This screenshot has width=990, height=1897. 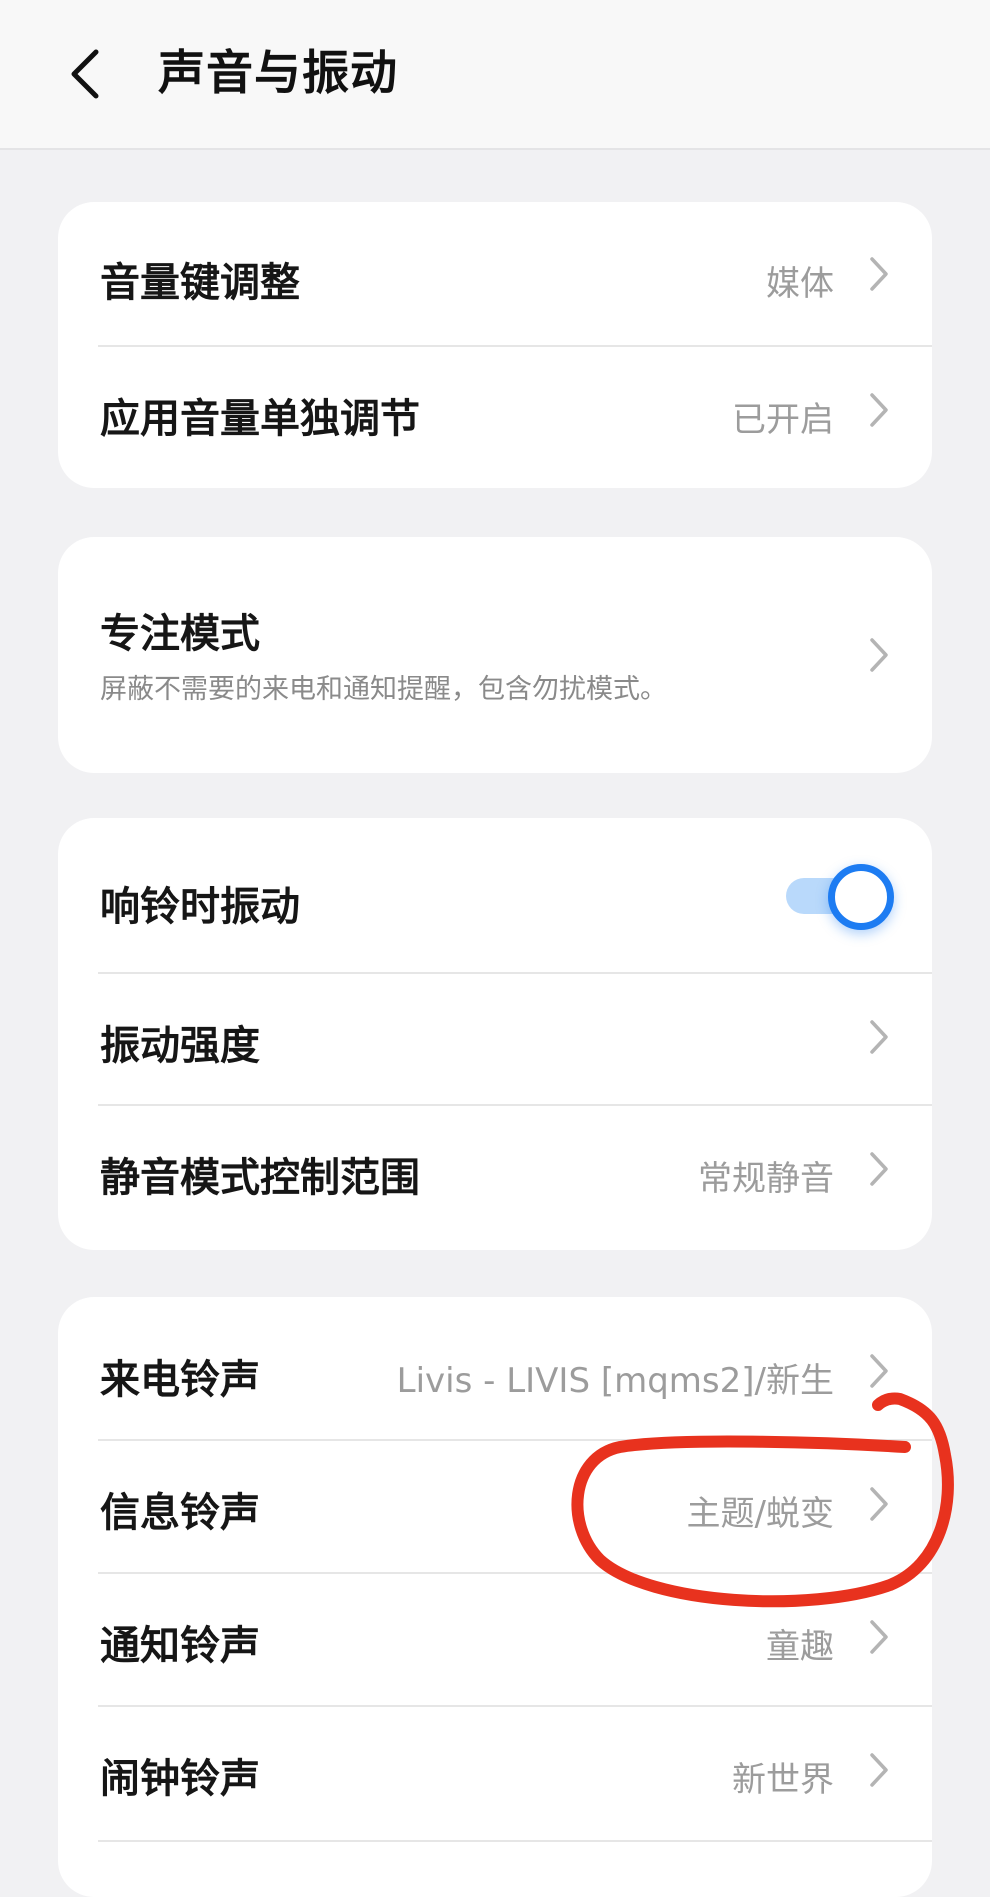 I want to click on toggle-knob, so click(x=861, y=897).